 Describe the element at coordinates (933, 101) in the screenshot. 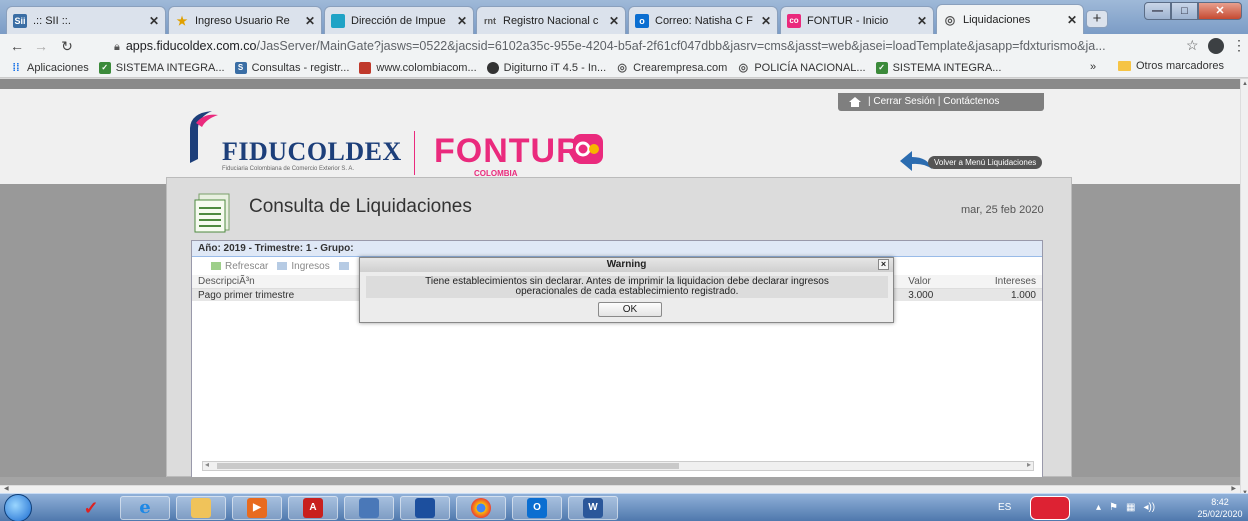

I see `user-bar-links: | Cerrar Sesión | Contáctenos` at that location.